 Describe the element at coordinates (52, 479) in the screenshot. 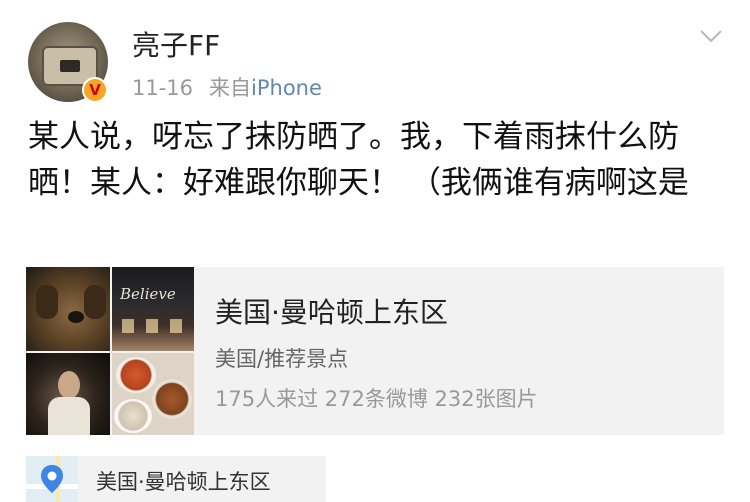

I see `location-pin-icon` at that location.